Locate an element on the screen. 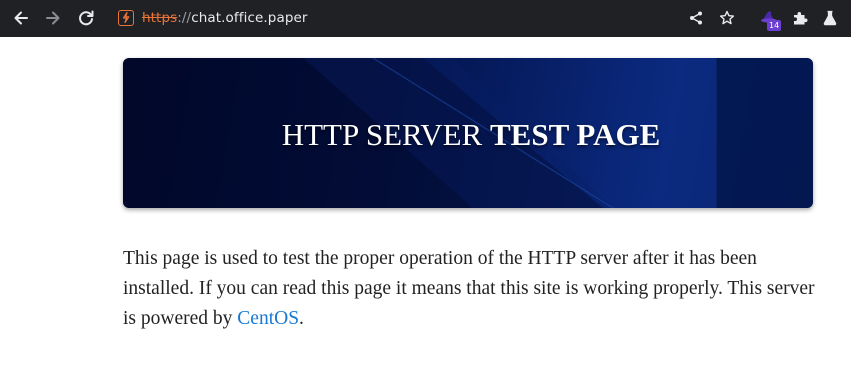 The width and height of the screenshot is (851, 365). arrow-left-icon is located at coordinates (21, 18).